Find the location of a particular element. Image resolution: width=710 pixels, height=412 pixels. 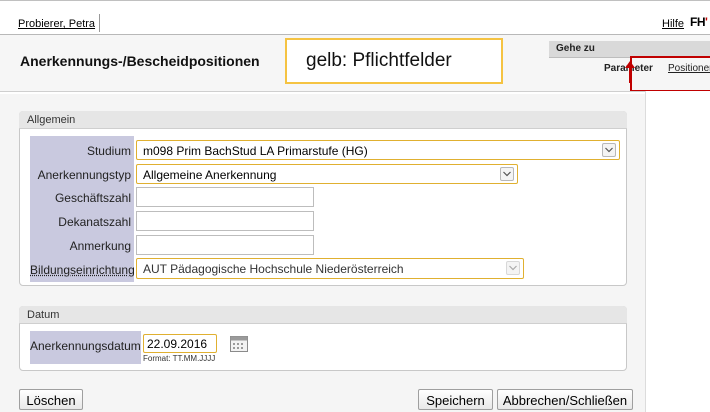

right-panel is located at coordinates (677, 251).